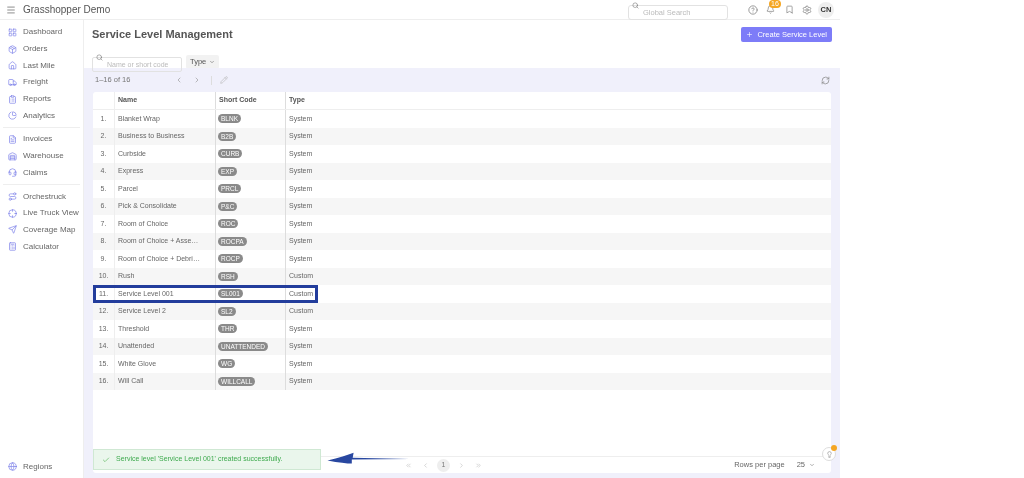  Describe the element at coordinates (12, 82) in the screenshot. I see `truck-icon` at that location.